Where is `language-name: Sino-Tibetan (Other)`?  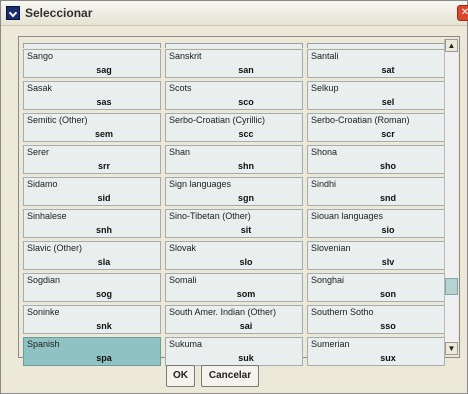 language-name: Sino-Tibetan (Other) is located at coordinates (210, 216).